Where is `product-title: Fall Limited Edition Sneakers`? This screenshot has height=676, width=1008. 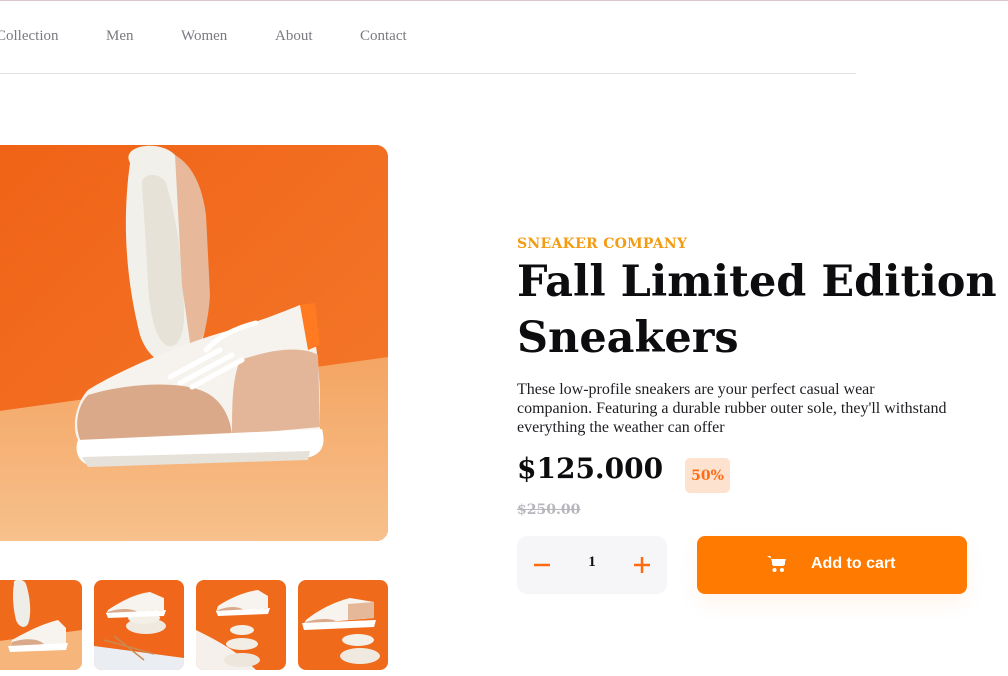
product-title: Fall Limited Edition Sneakers is located at coordinates (757, 310).